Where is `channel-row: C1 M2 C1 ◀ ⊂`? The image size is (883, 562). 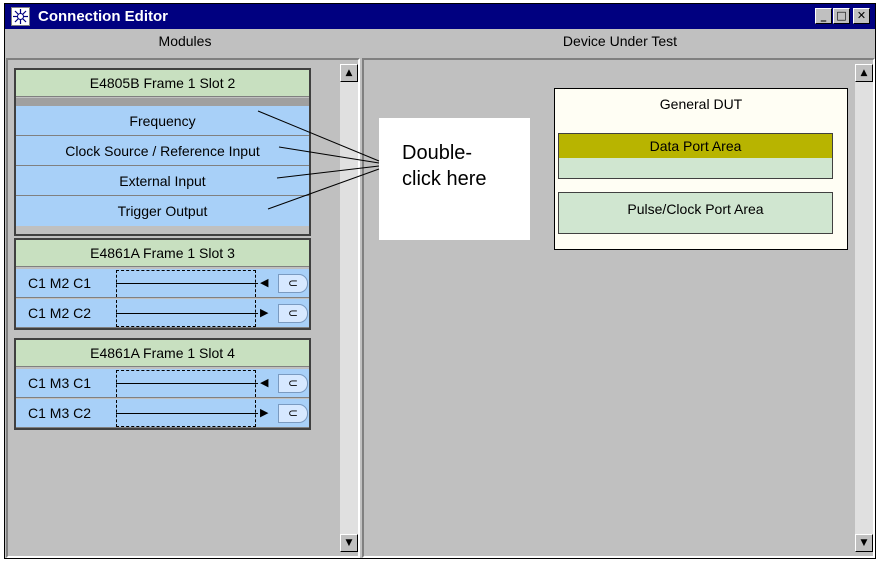 channel-row: C1 M2 C1 ◀ ⊂ is located at coordinates (162, 283).